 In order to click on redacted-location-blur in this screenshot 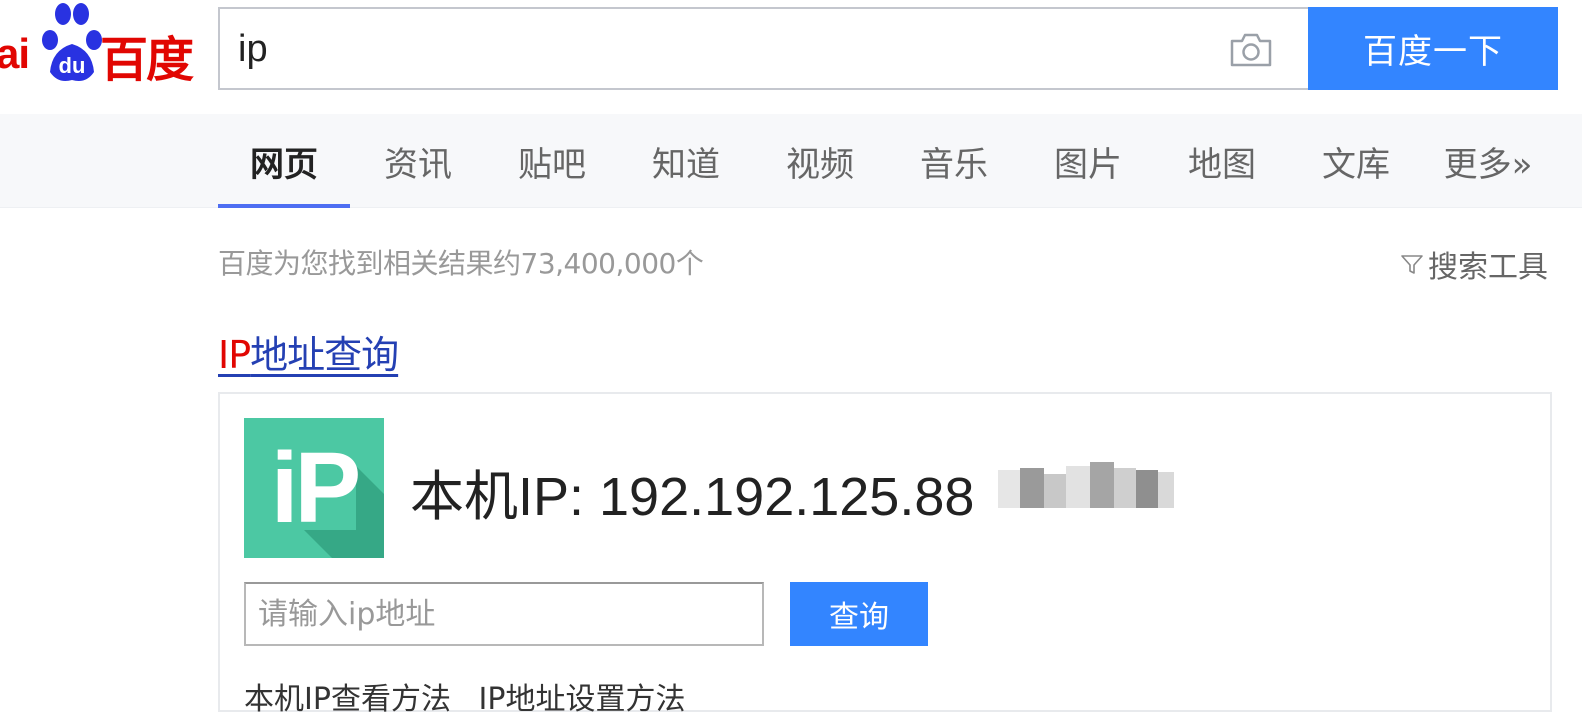, I will do `click(1082, 488)`.